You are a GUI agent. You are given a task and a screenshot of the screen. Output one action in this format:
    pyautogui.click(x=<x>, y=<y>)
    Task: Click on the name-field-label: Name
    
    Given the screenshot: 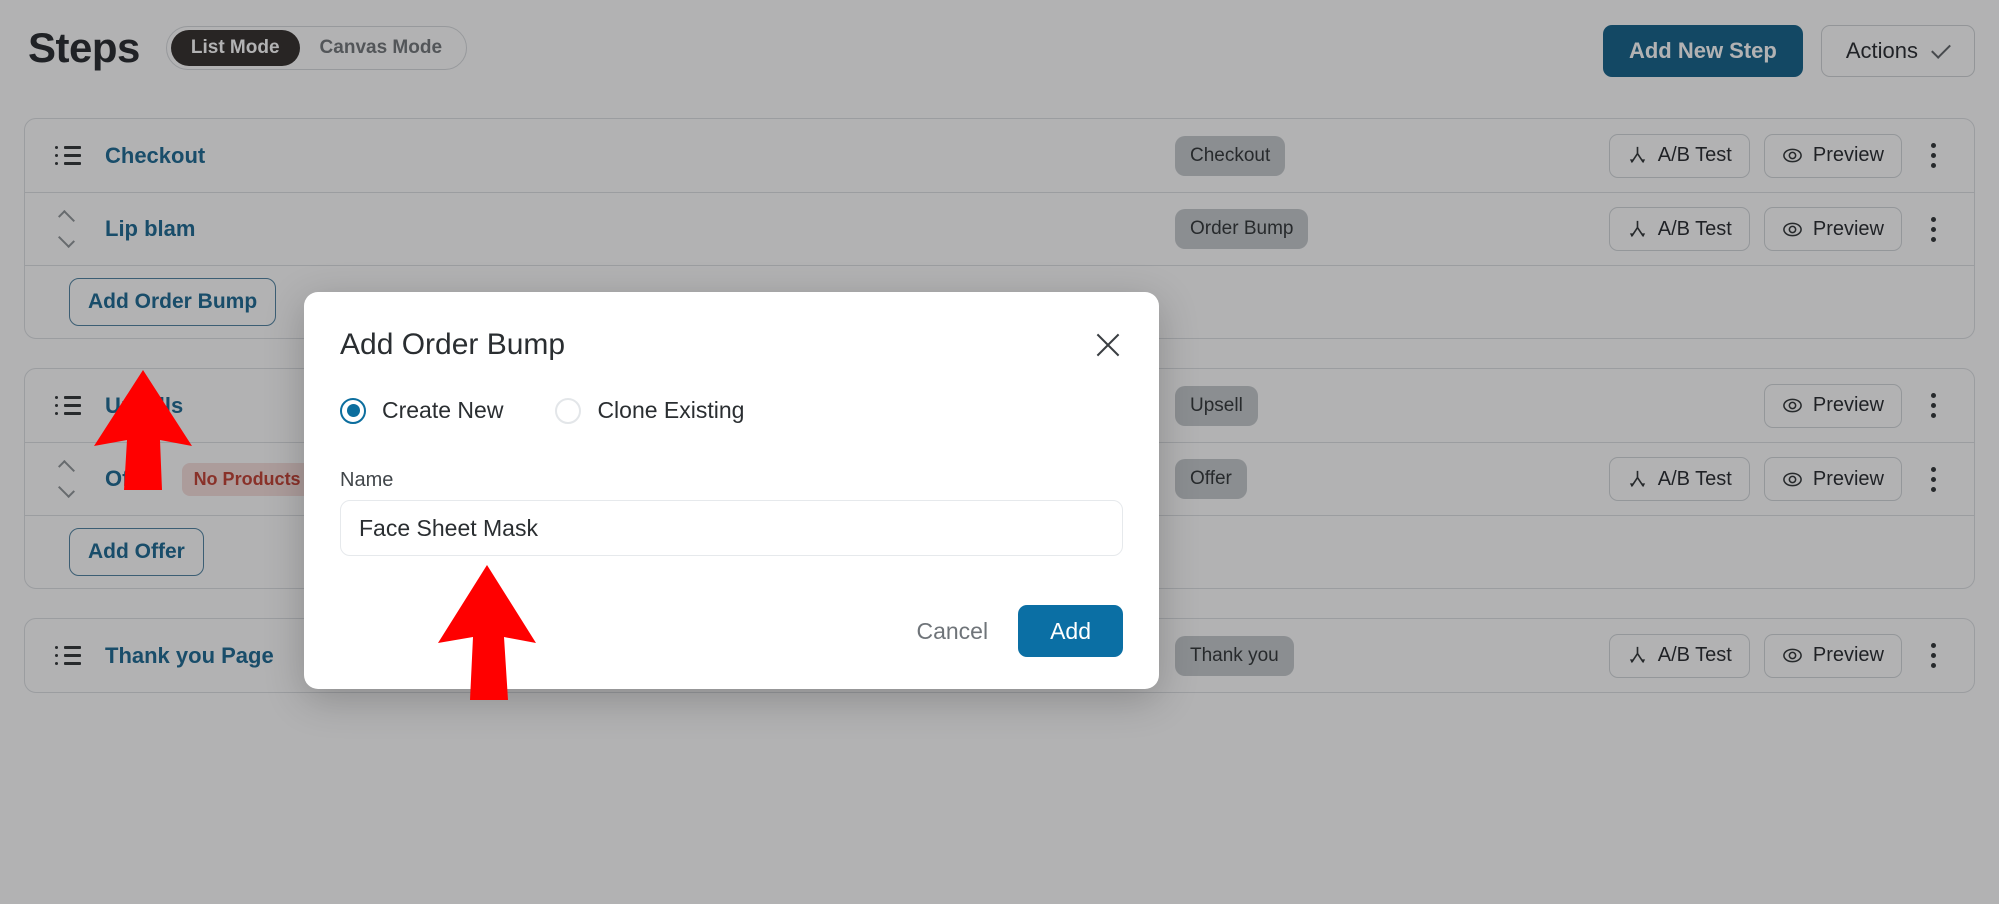 What is the action you would take?
    pyautogui.click(x=367, y=480)
    